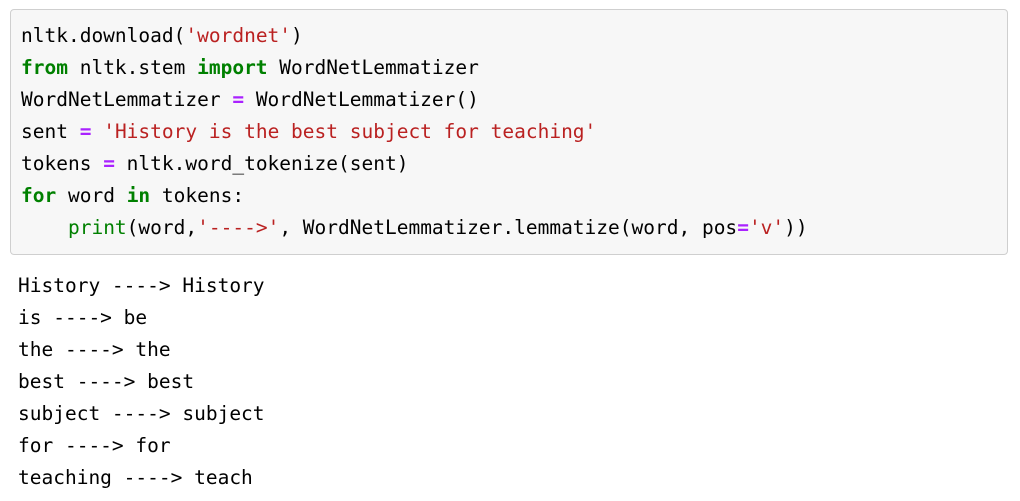 This screenshot has height=501, width=1020. I want to click on code-token: word, so click(91, 195).